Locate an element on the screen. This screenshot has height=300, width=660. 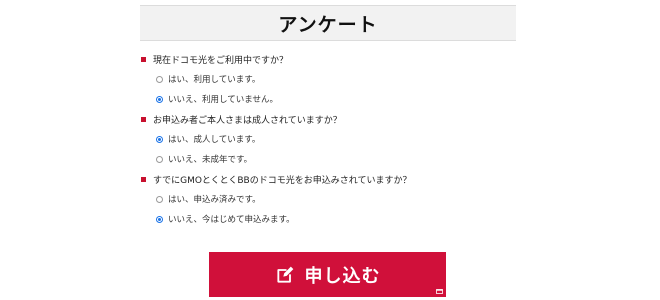
question-label: 現在ドコモ光をご利用中ですか？ is located at coordinates (221, 60).